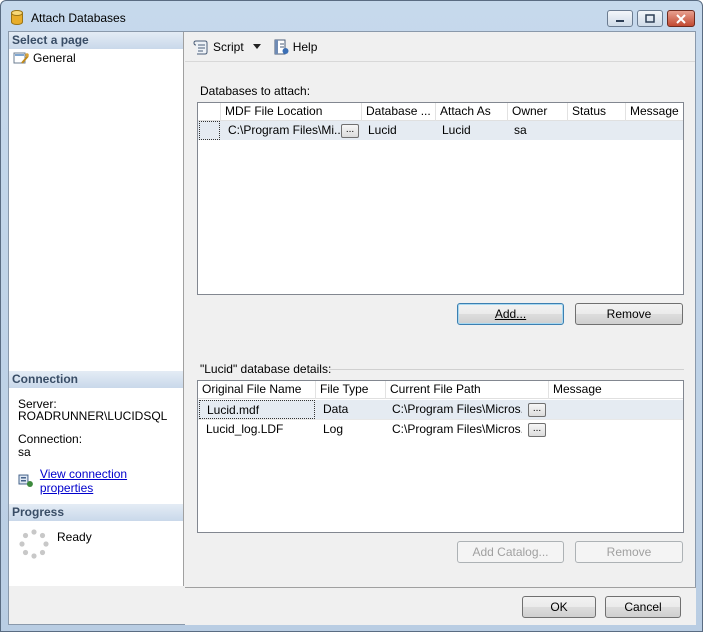 This screenshot has height=632, width=703. What do you see at coordinates (616, 390) in the screenshot?
I see `col-details-message: Message` at bounding box center [616, 390].